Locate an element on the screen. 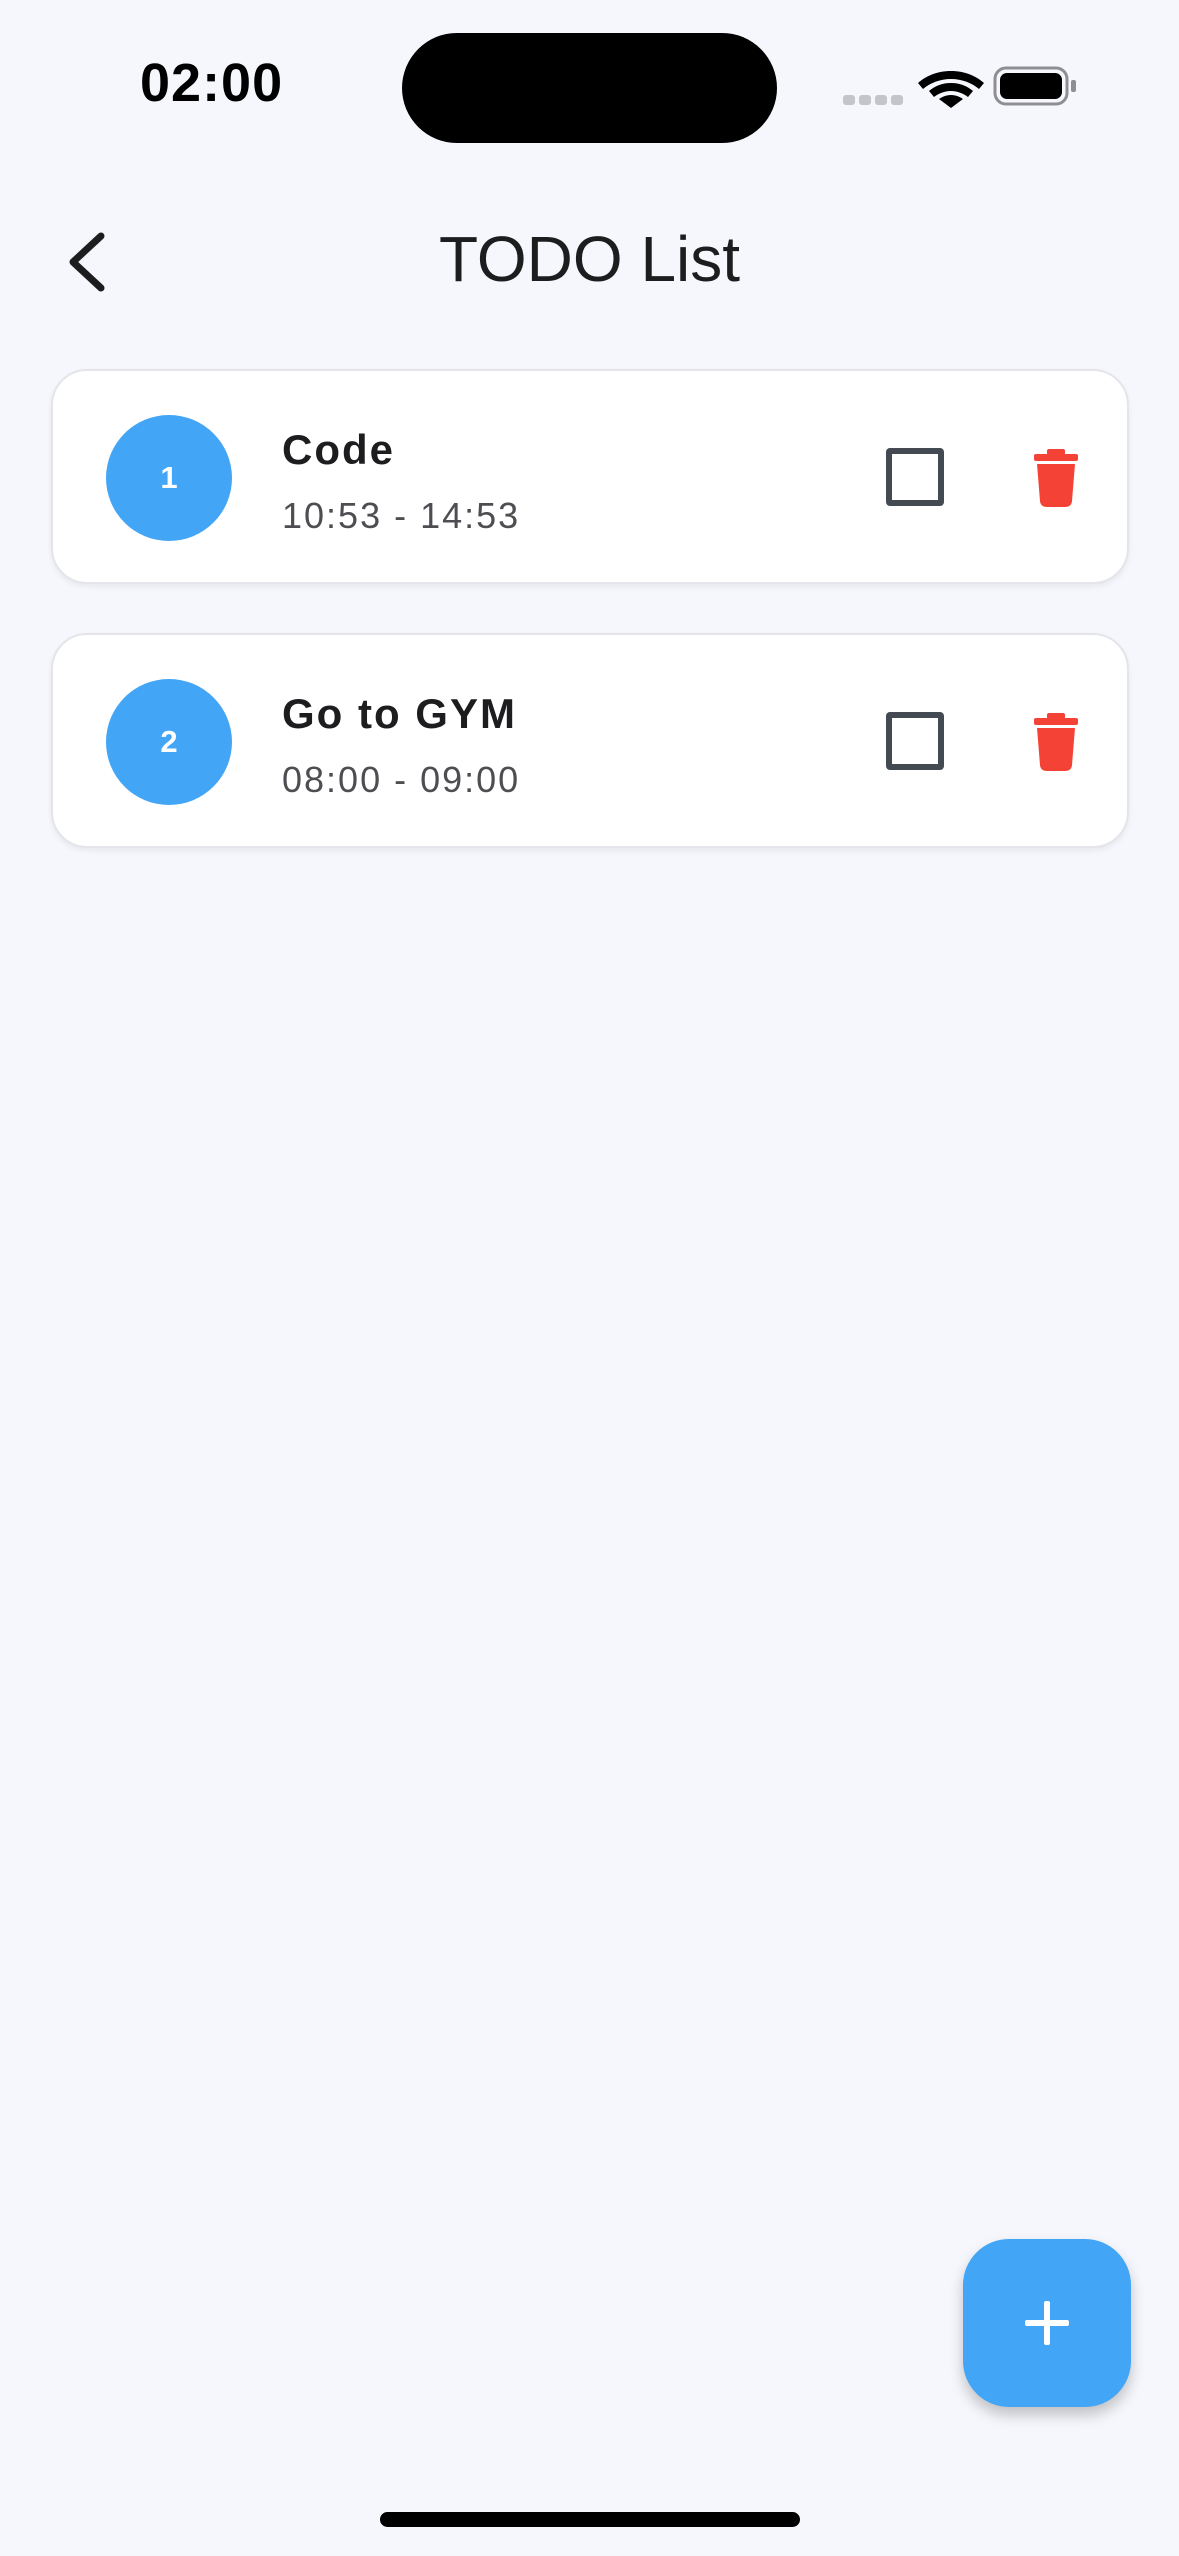 The image size is (1179, 2556). dynamic-island is located at coordinates (589, 88).